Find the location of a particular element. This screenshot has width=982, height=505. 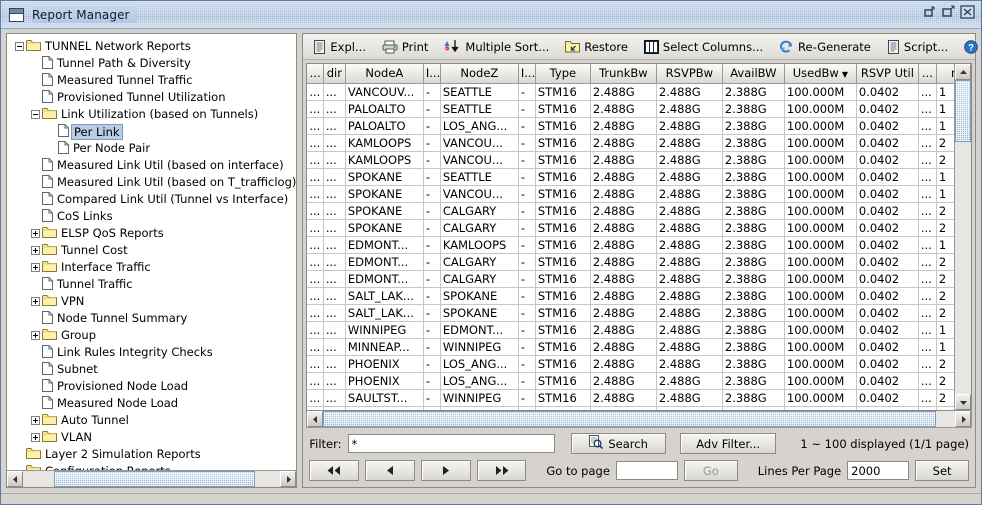

tree-item-provisioned-node-load: Provisioned Node Load is located at coordinates (151, 386).